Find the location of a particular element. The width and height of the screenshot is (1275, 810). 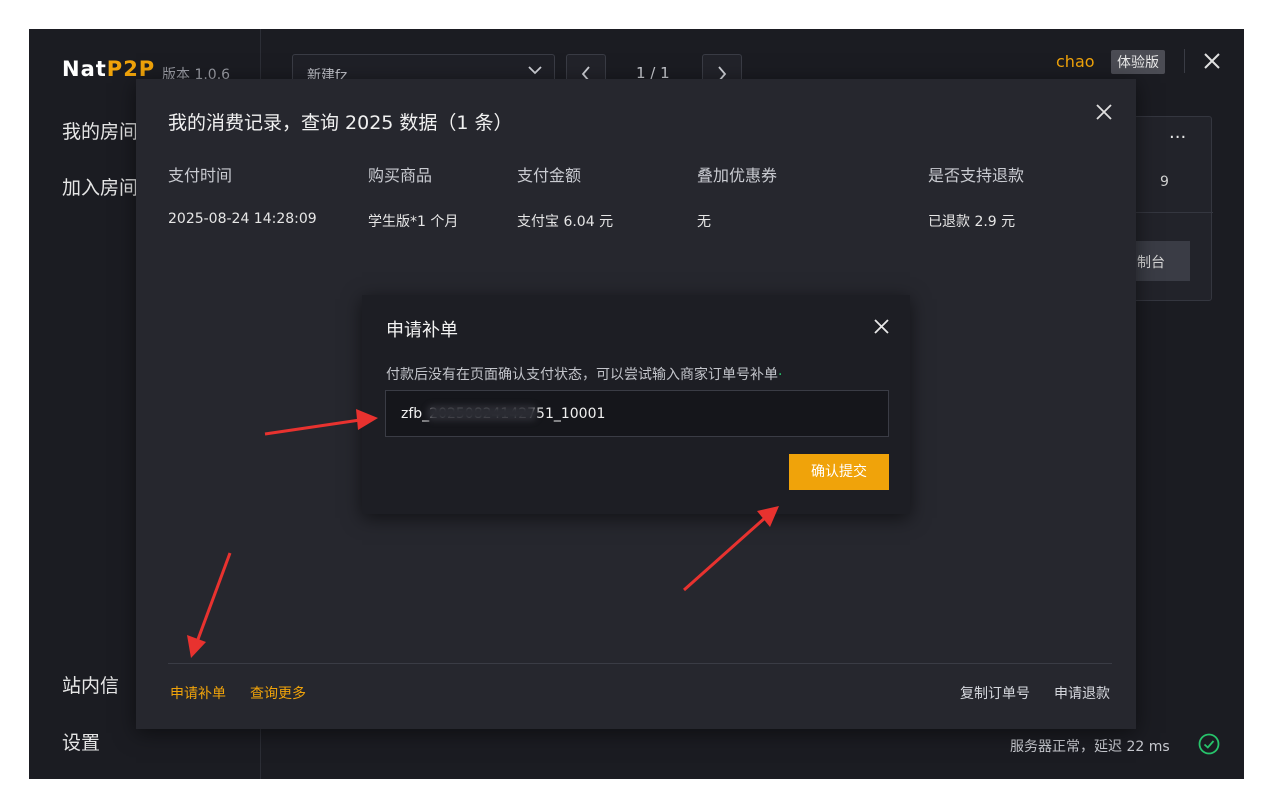

table-cell-amount: 支付宝 6.04 元 is located at coordinates (565, 222).